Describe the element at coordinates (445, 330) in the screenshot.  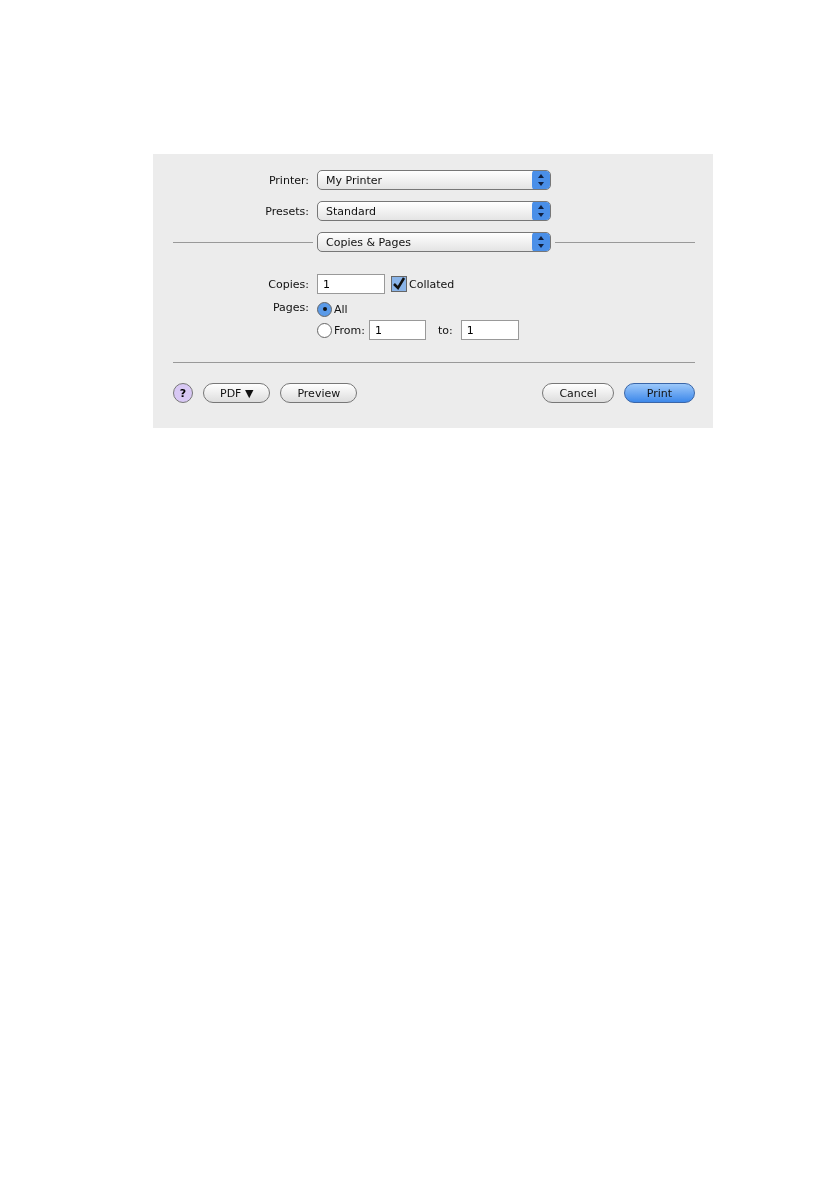
I see `field-label: to:` at that location.